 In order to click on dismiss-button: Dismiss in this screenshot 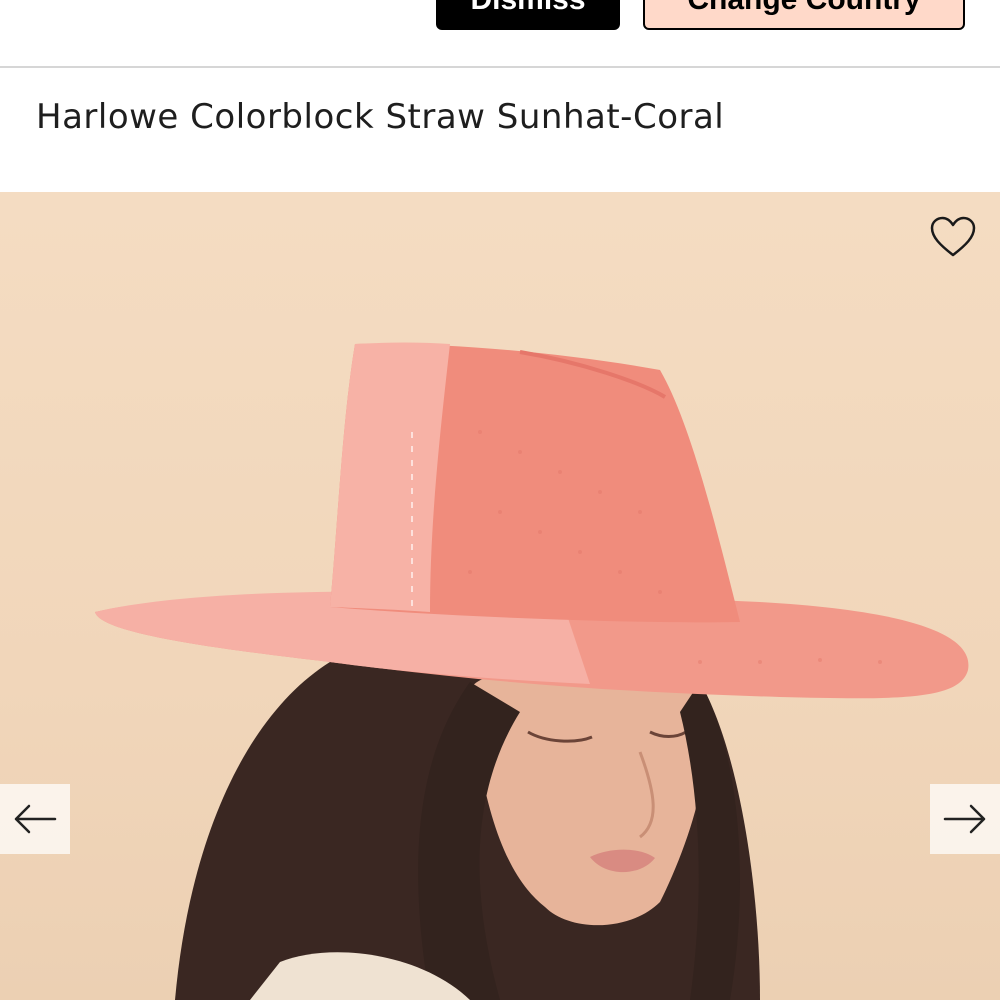, I will do `click(528, 15)`.